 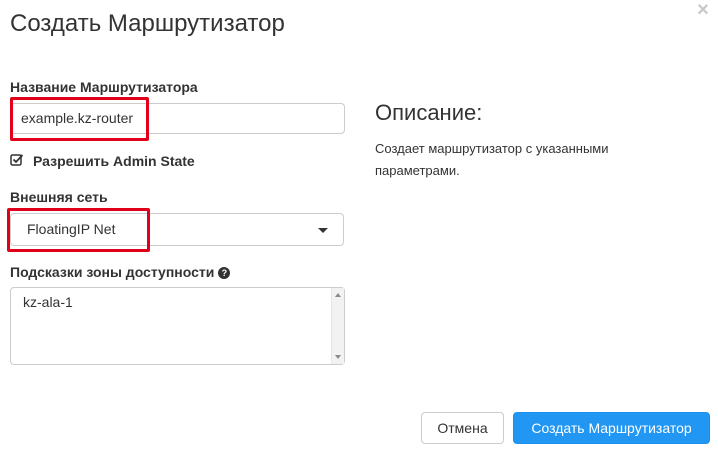 What do you see at coordinates (323, 230) in the screenshot?
I see `chevron-down-icon` at bounding box center [323, 230].